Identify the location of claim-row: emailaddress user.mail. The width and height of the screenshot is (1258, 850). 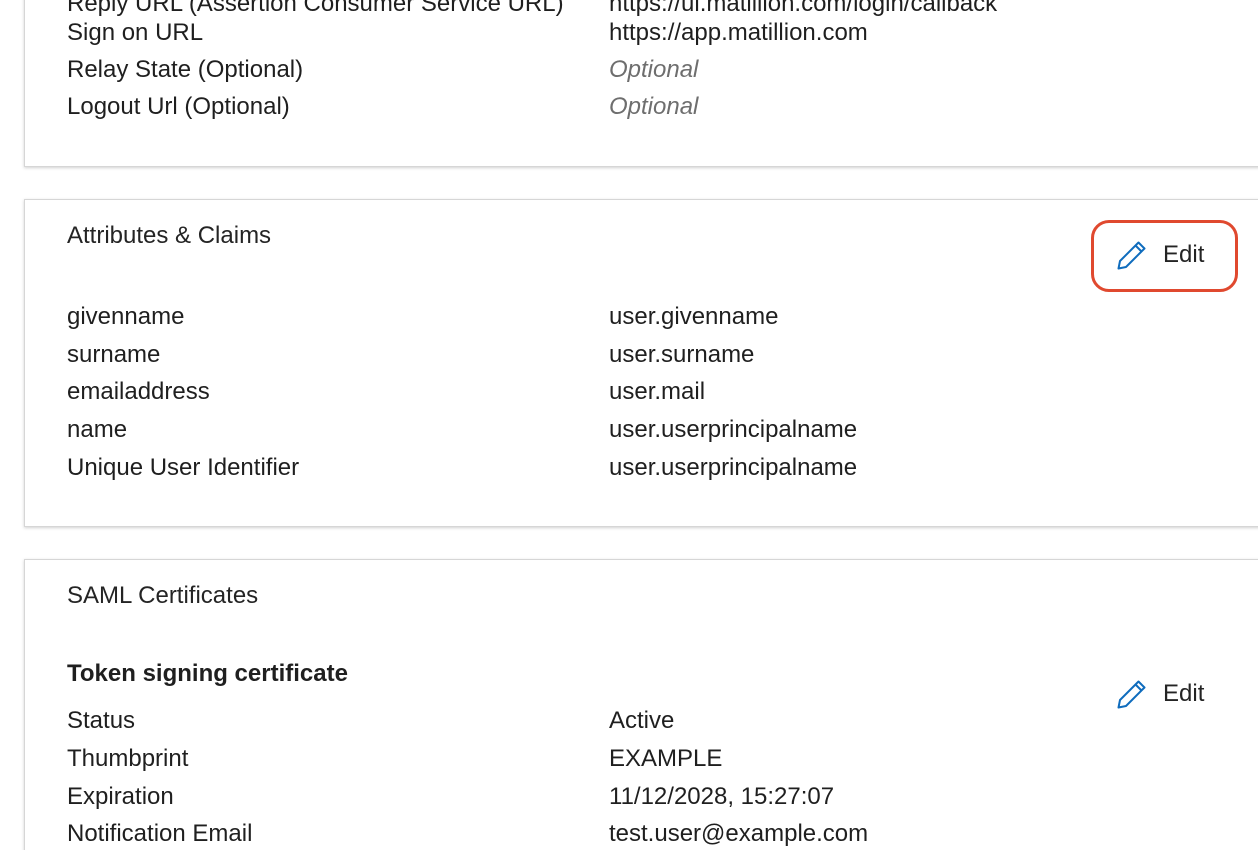
(662, 392).